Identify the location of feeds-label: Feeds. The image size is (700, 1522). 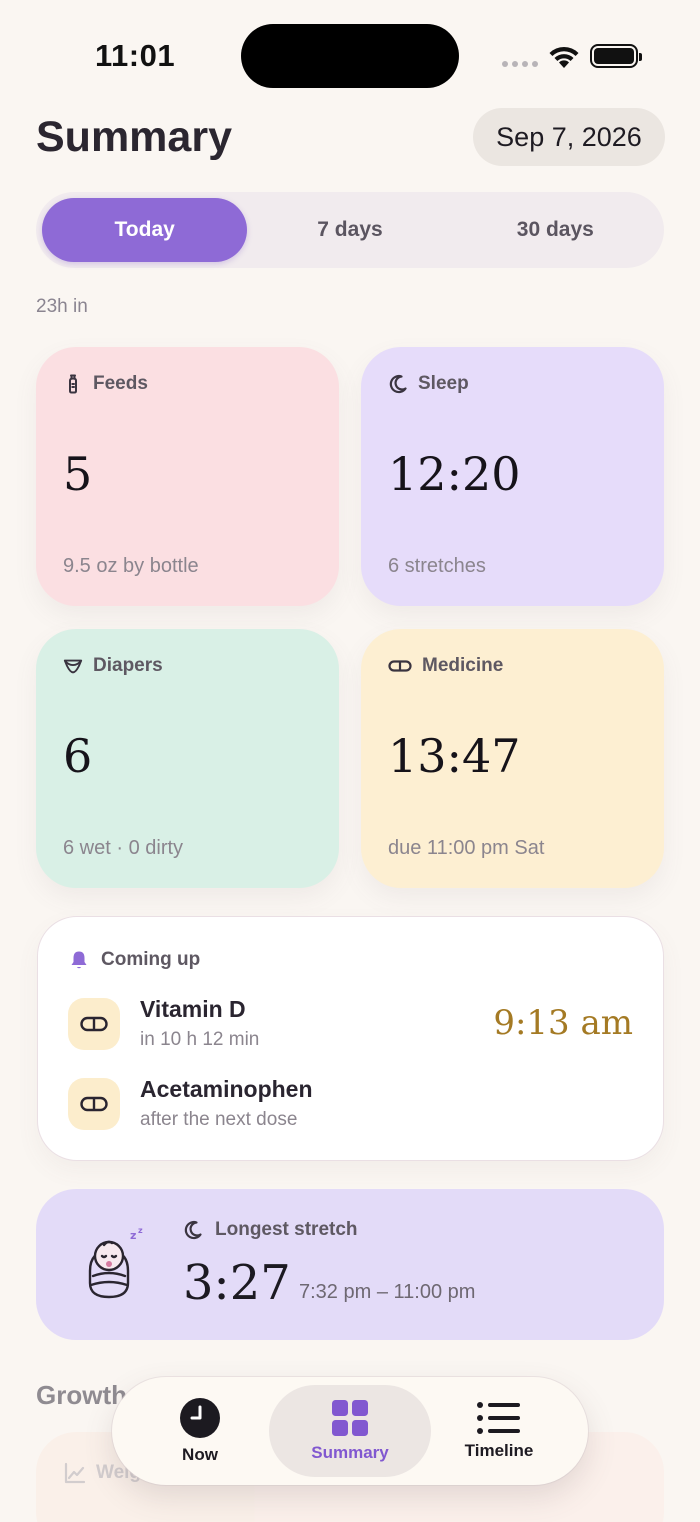
(120, 383).